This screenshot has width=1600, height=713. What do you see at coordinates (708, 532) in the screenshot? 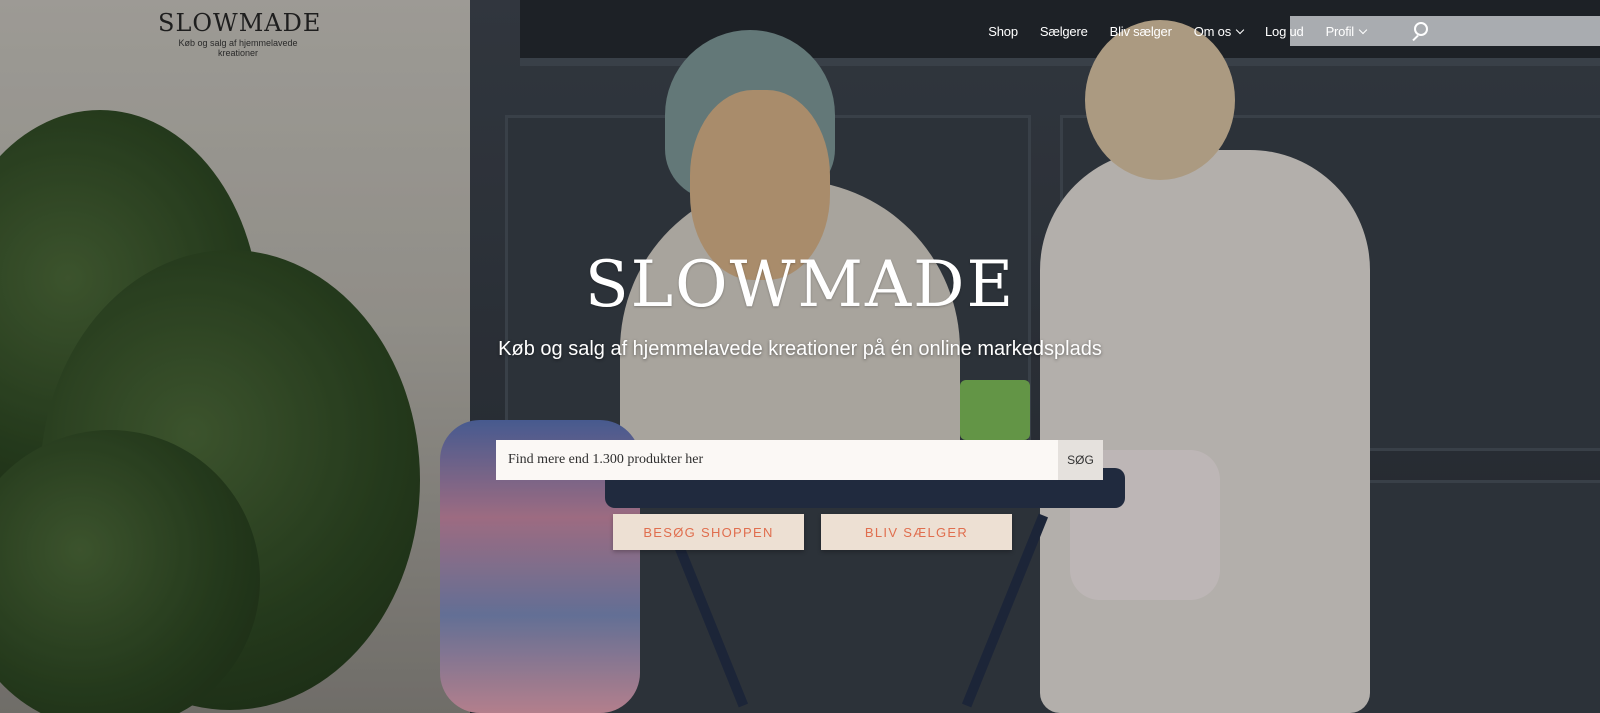
I see `visit-shop-button: BESØG SHOPPEN` at bounding box center [708, 532].